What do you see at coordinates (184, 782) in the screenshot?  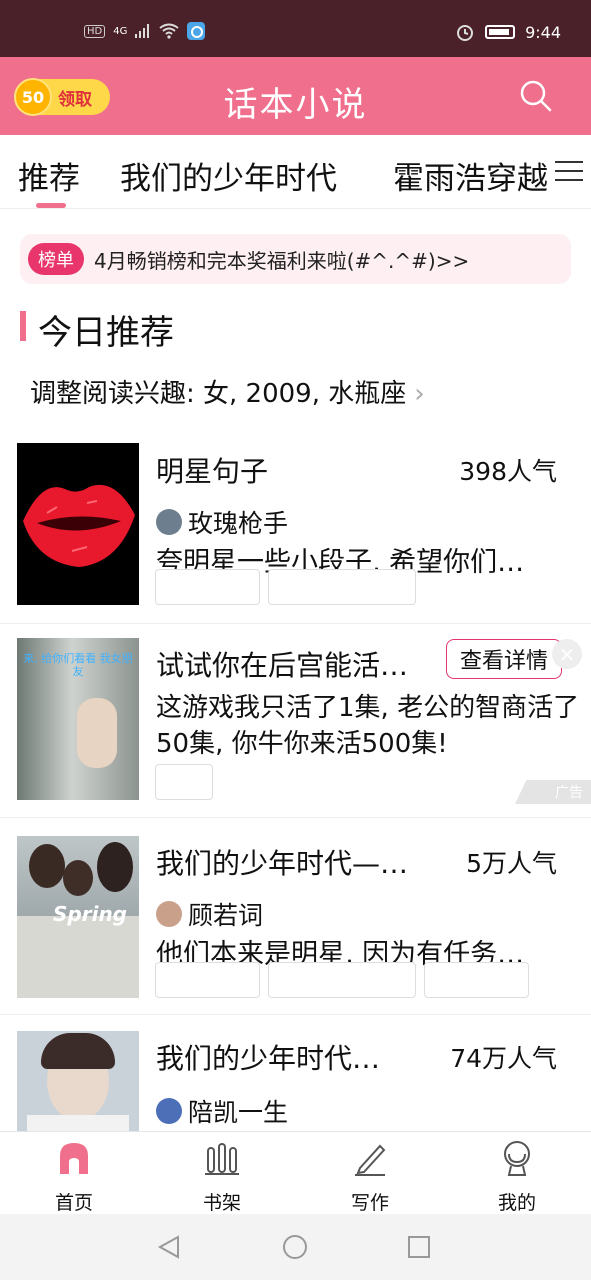 I see `ad-tag` at bounding box center [184, 782].